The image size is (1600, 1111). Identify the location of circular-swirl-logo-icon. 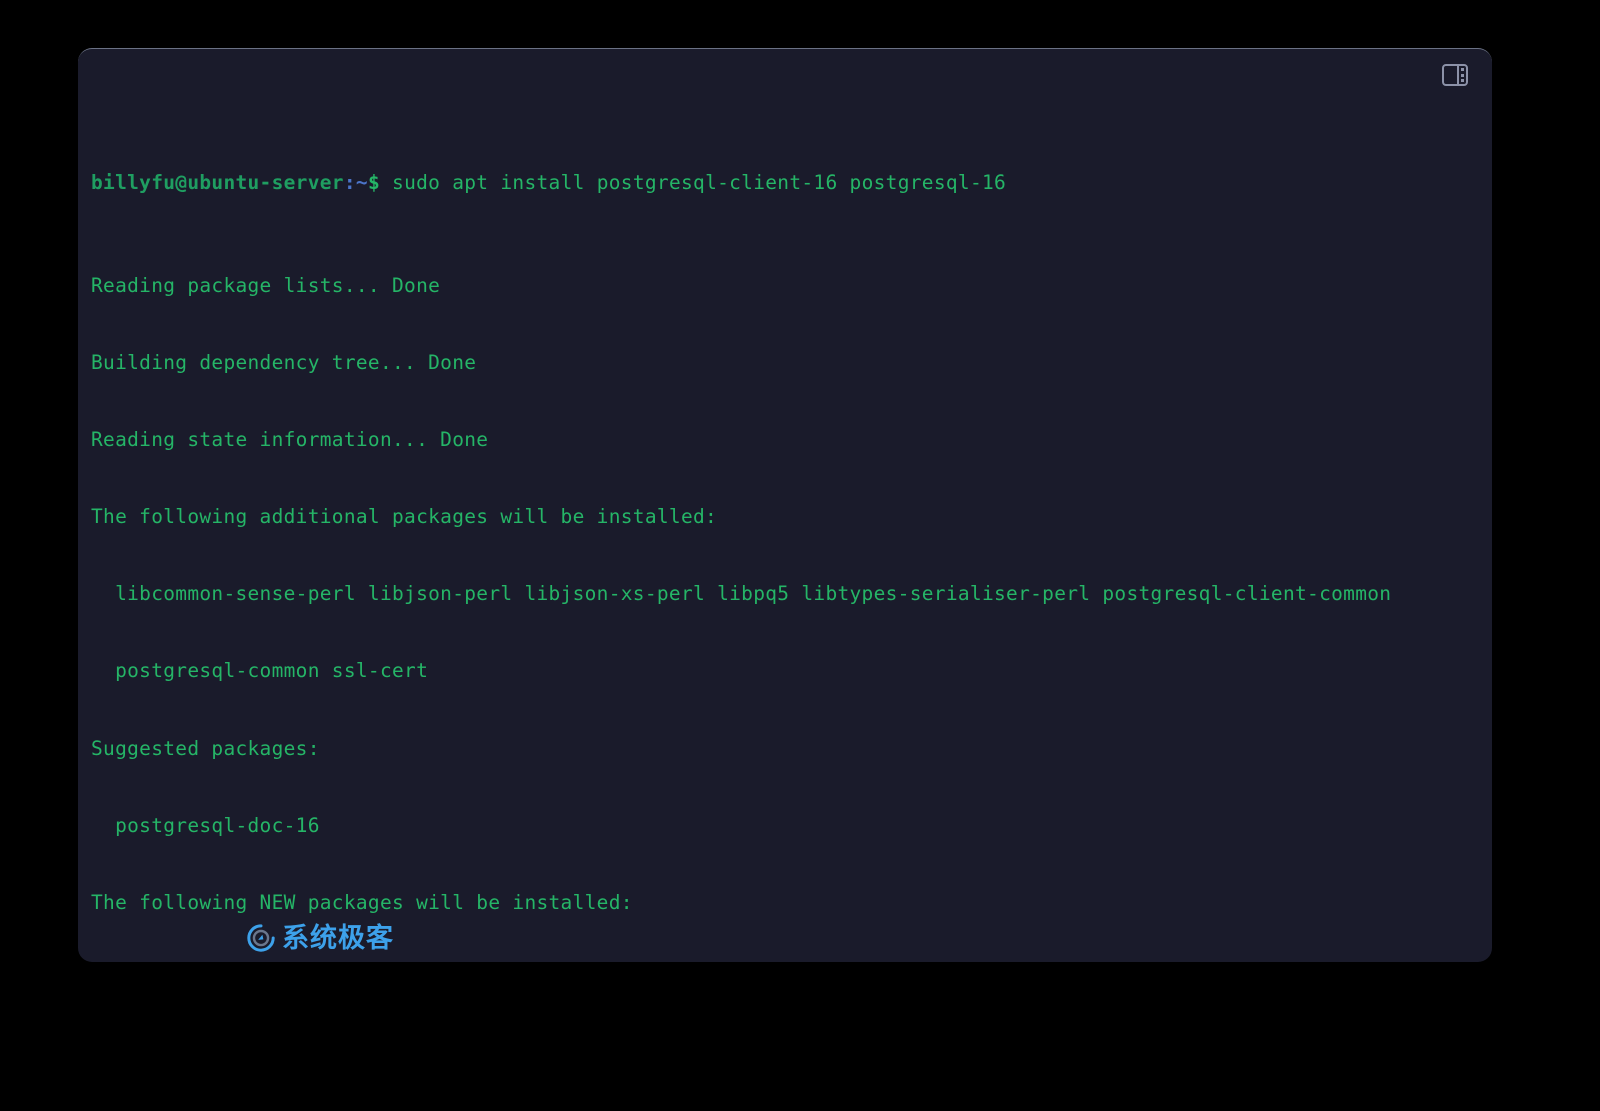
(261, 938).